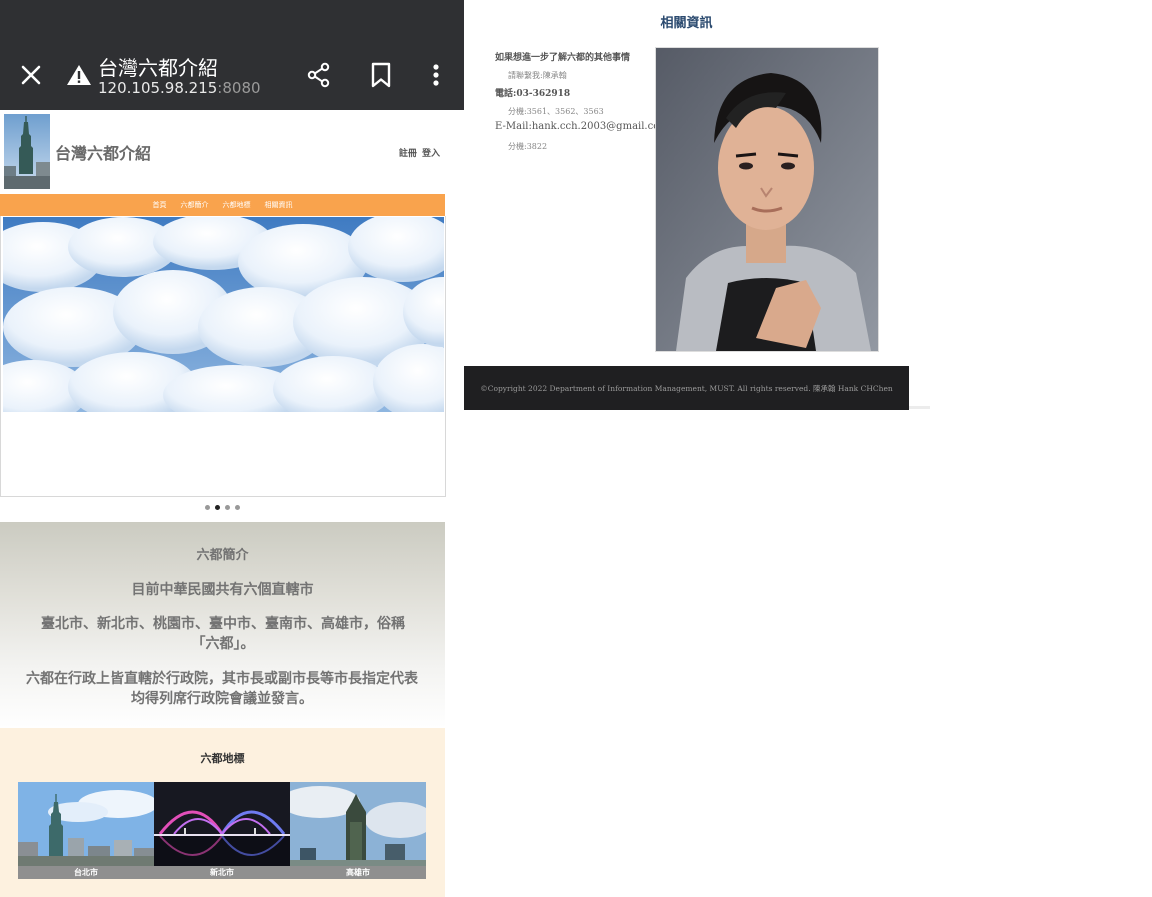 This screenshot has height=897, width=1152. Describe the element at coordinates (237, 205) in the screenshot. I see `nav-item-landmarks: 六都地標` at that location.